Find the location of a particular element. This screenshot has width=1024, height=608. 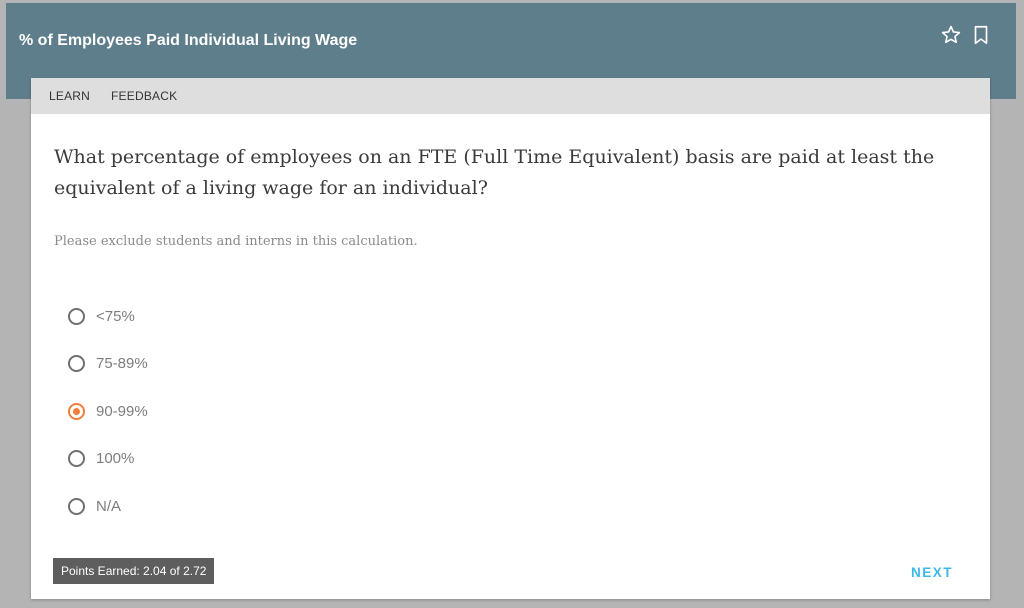

radio-button-selected is located at coordinates (76, 411).